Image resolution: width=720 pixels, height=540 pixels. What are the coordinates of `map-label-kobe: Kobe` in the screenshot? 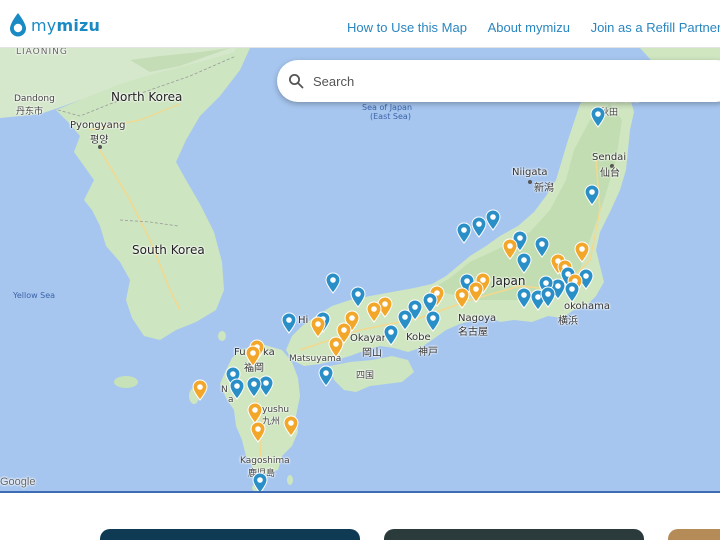 It's located at (418, 337).